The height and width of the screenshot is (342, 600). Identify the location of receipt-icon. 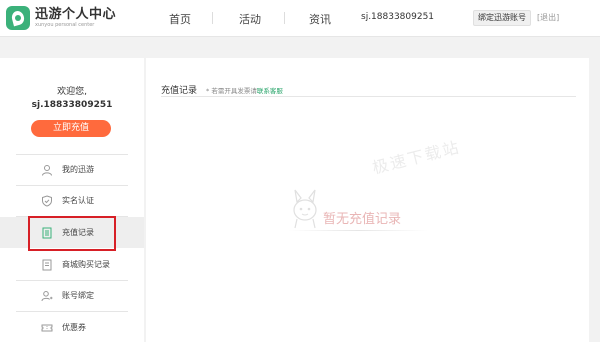
(47, 264).